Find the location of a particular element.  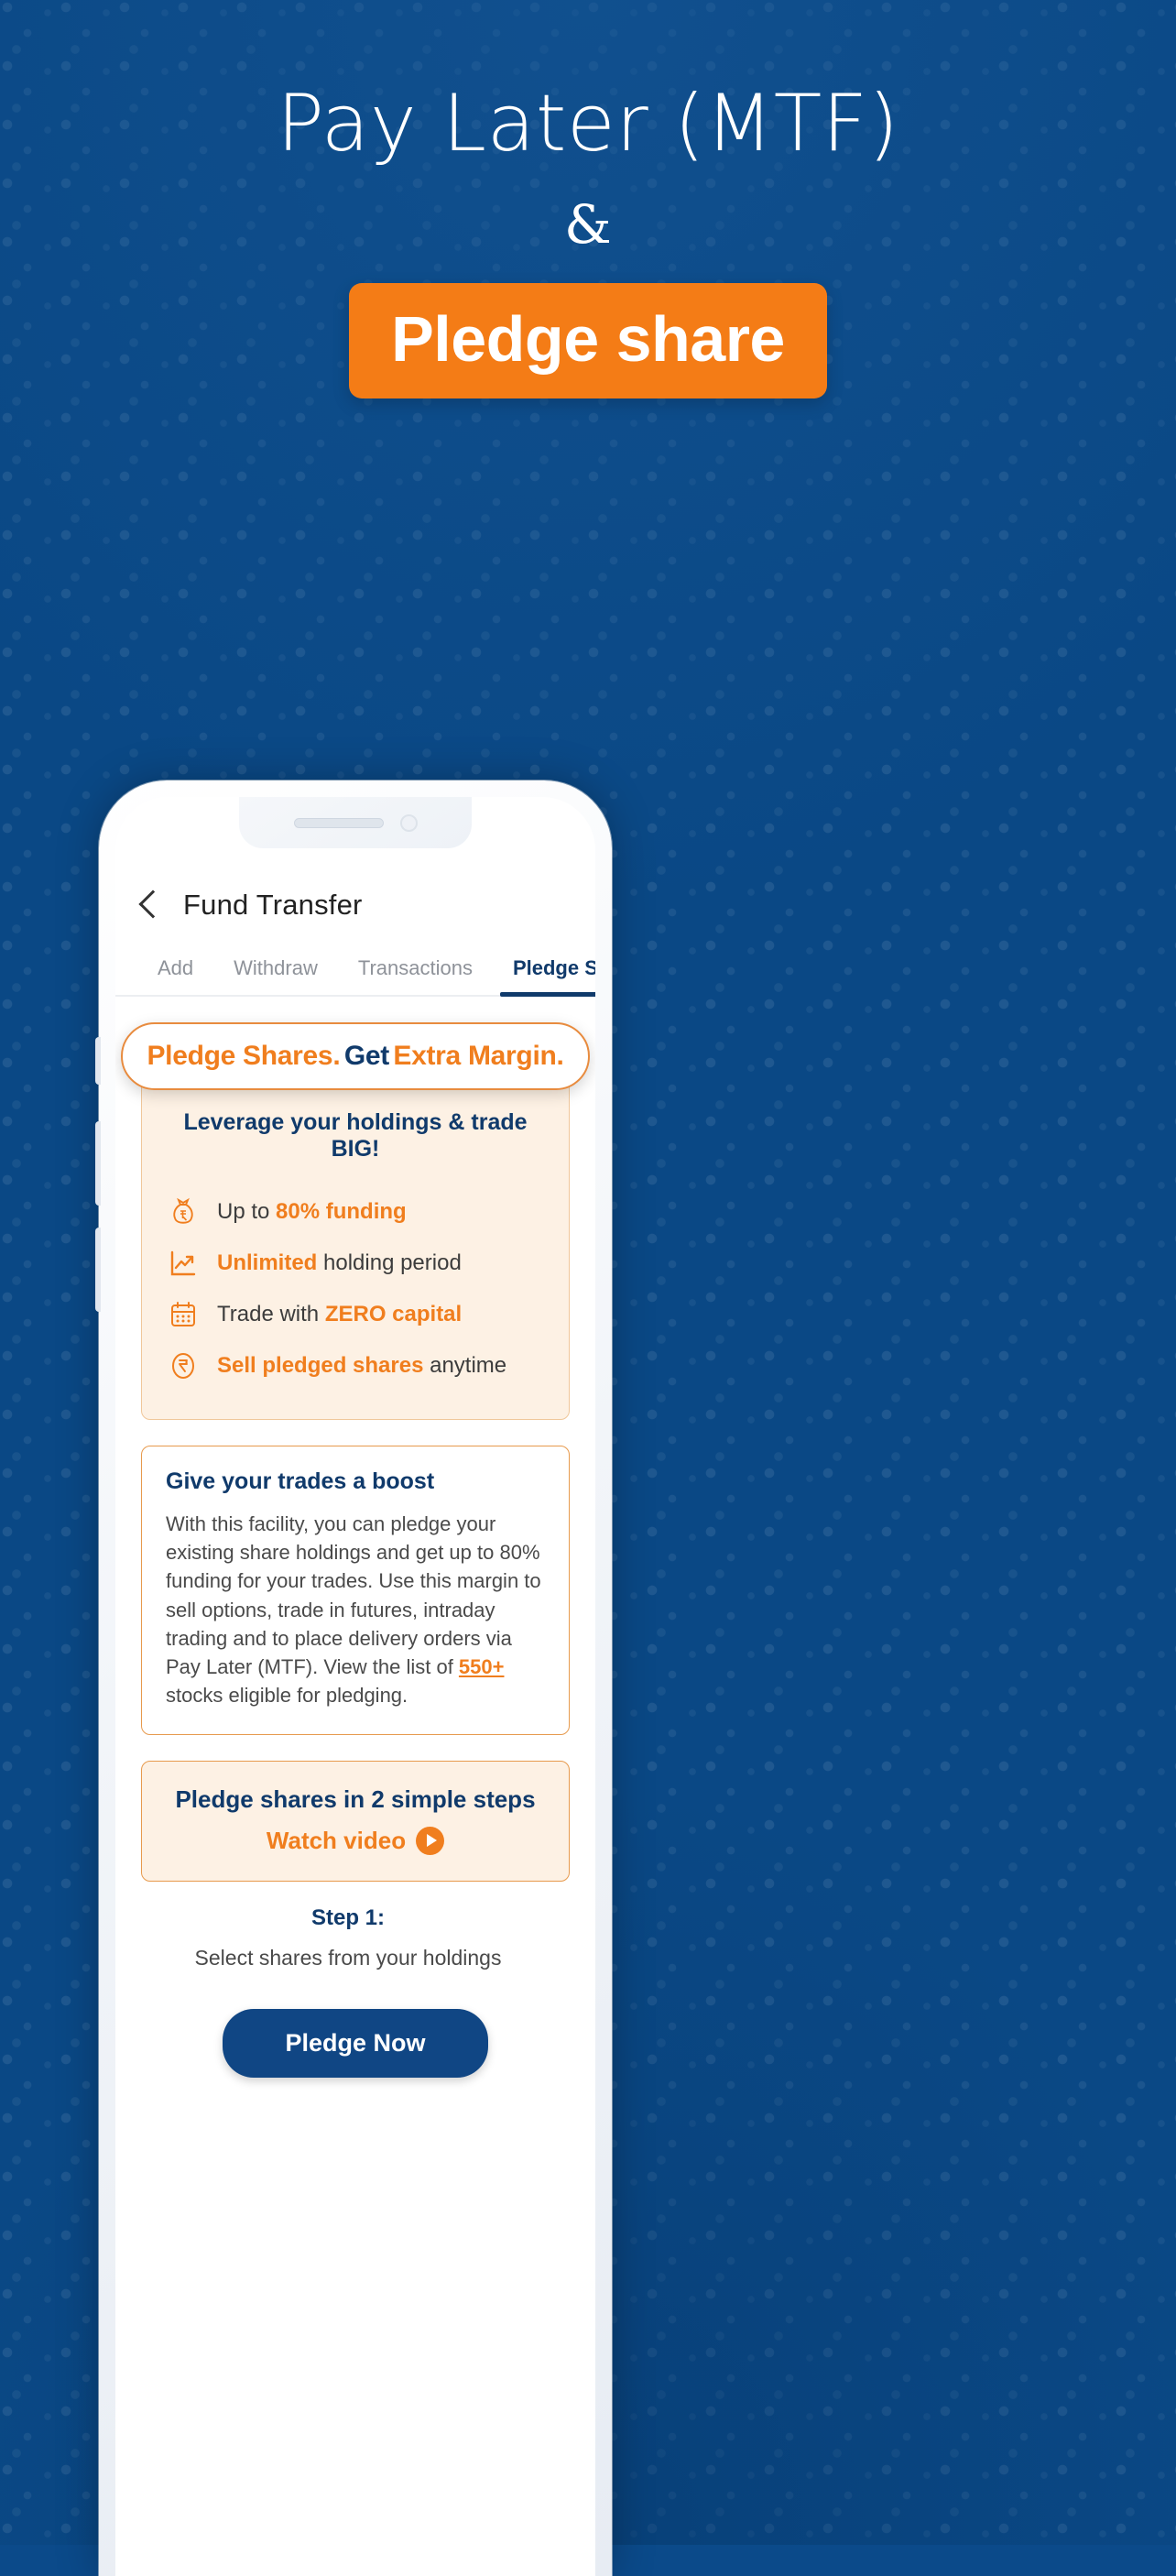

hero-banner-label: Pledge share is located at coordinates (588, 338).